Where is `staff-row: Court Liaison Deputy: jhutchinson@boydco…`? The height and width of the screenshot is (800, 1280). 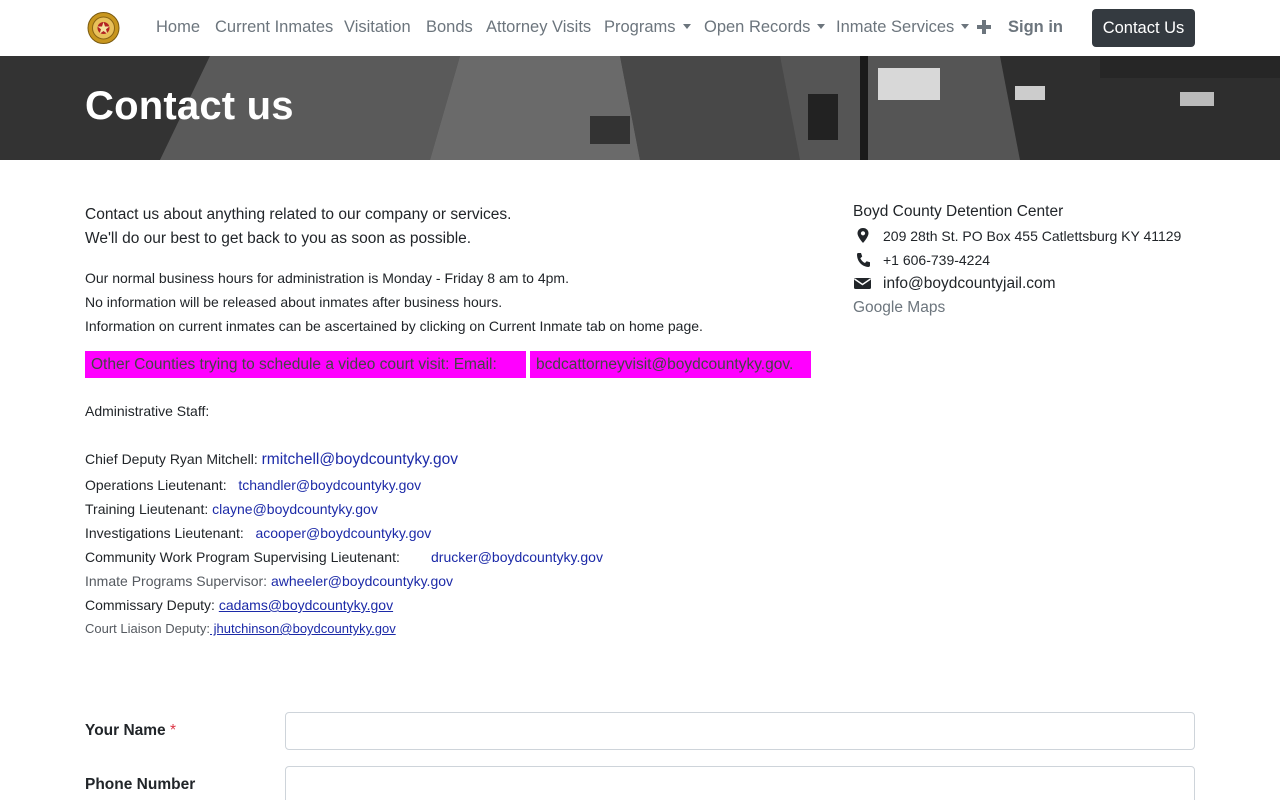
staff-row: Court Liaison Deputy: jhutchinson@boydco… is located at coordinates (240, 628).